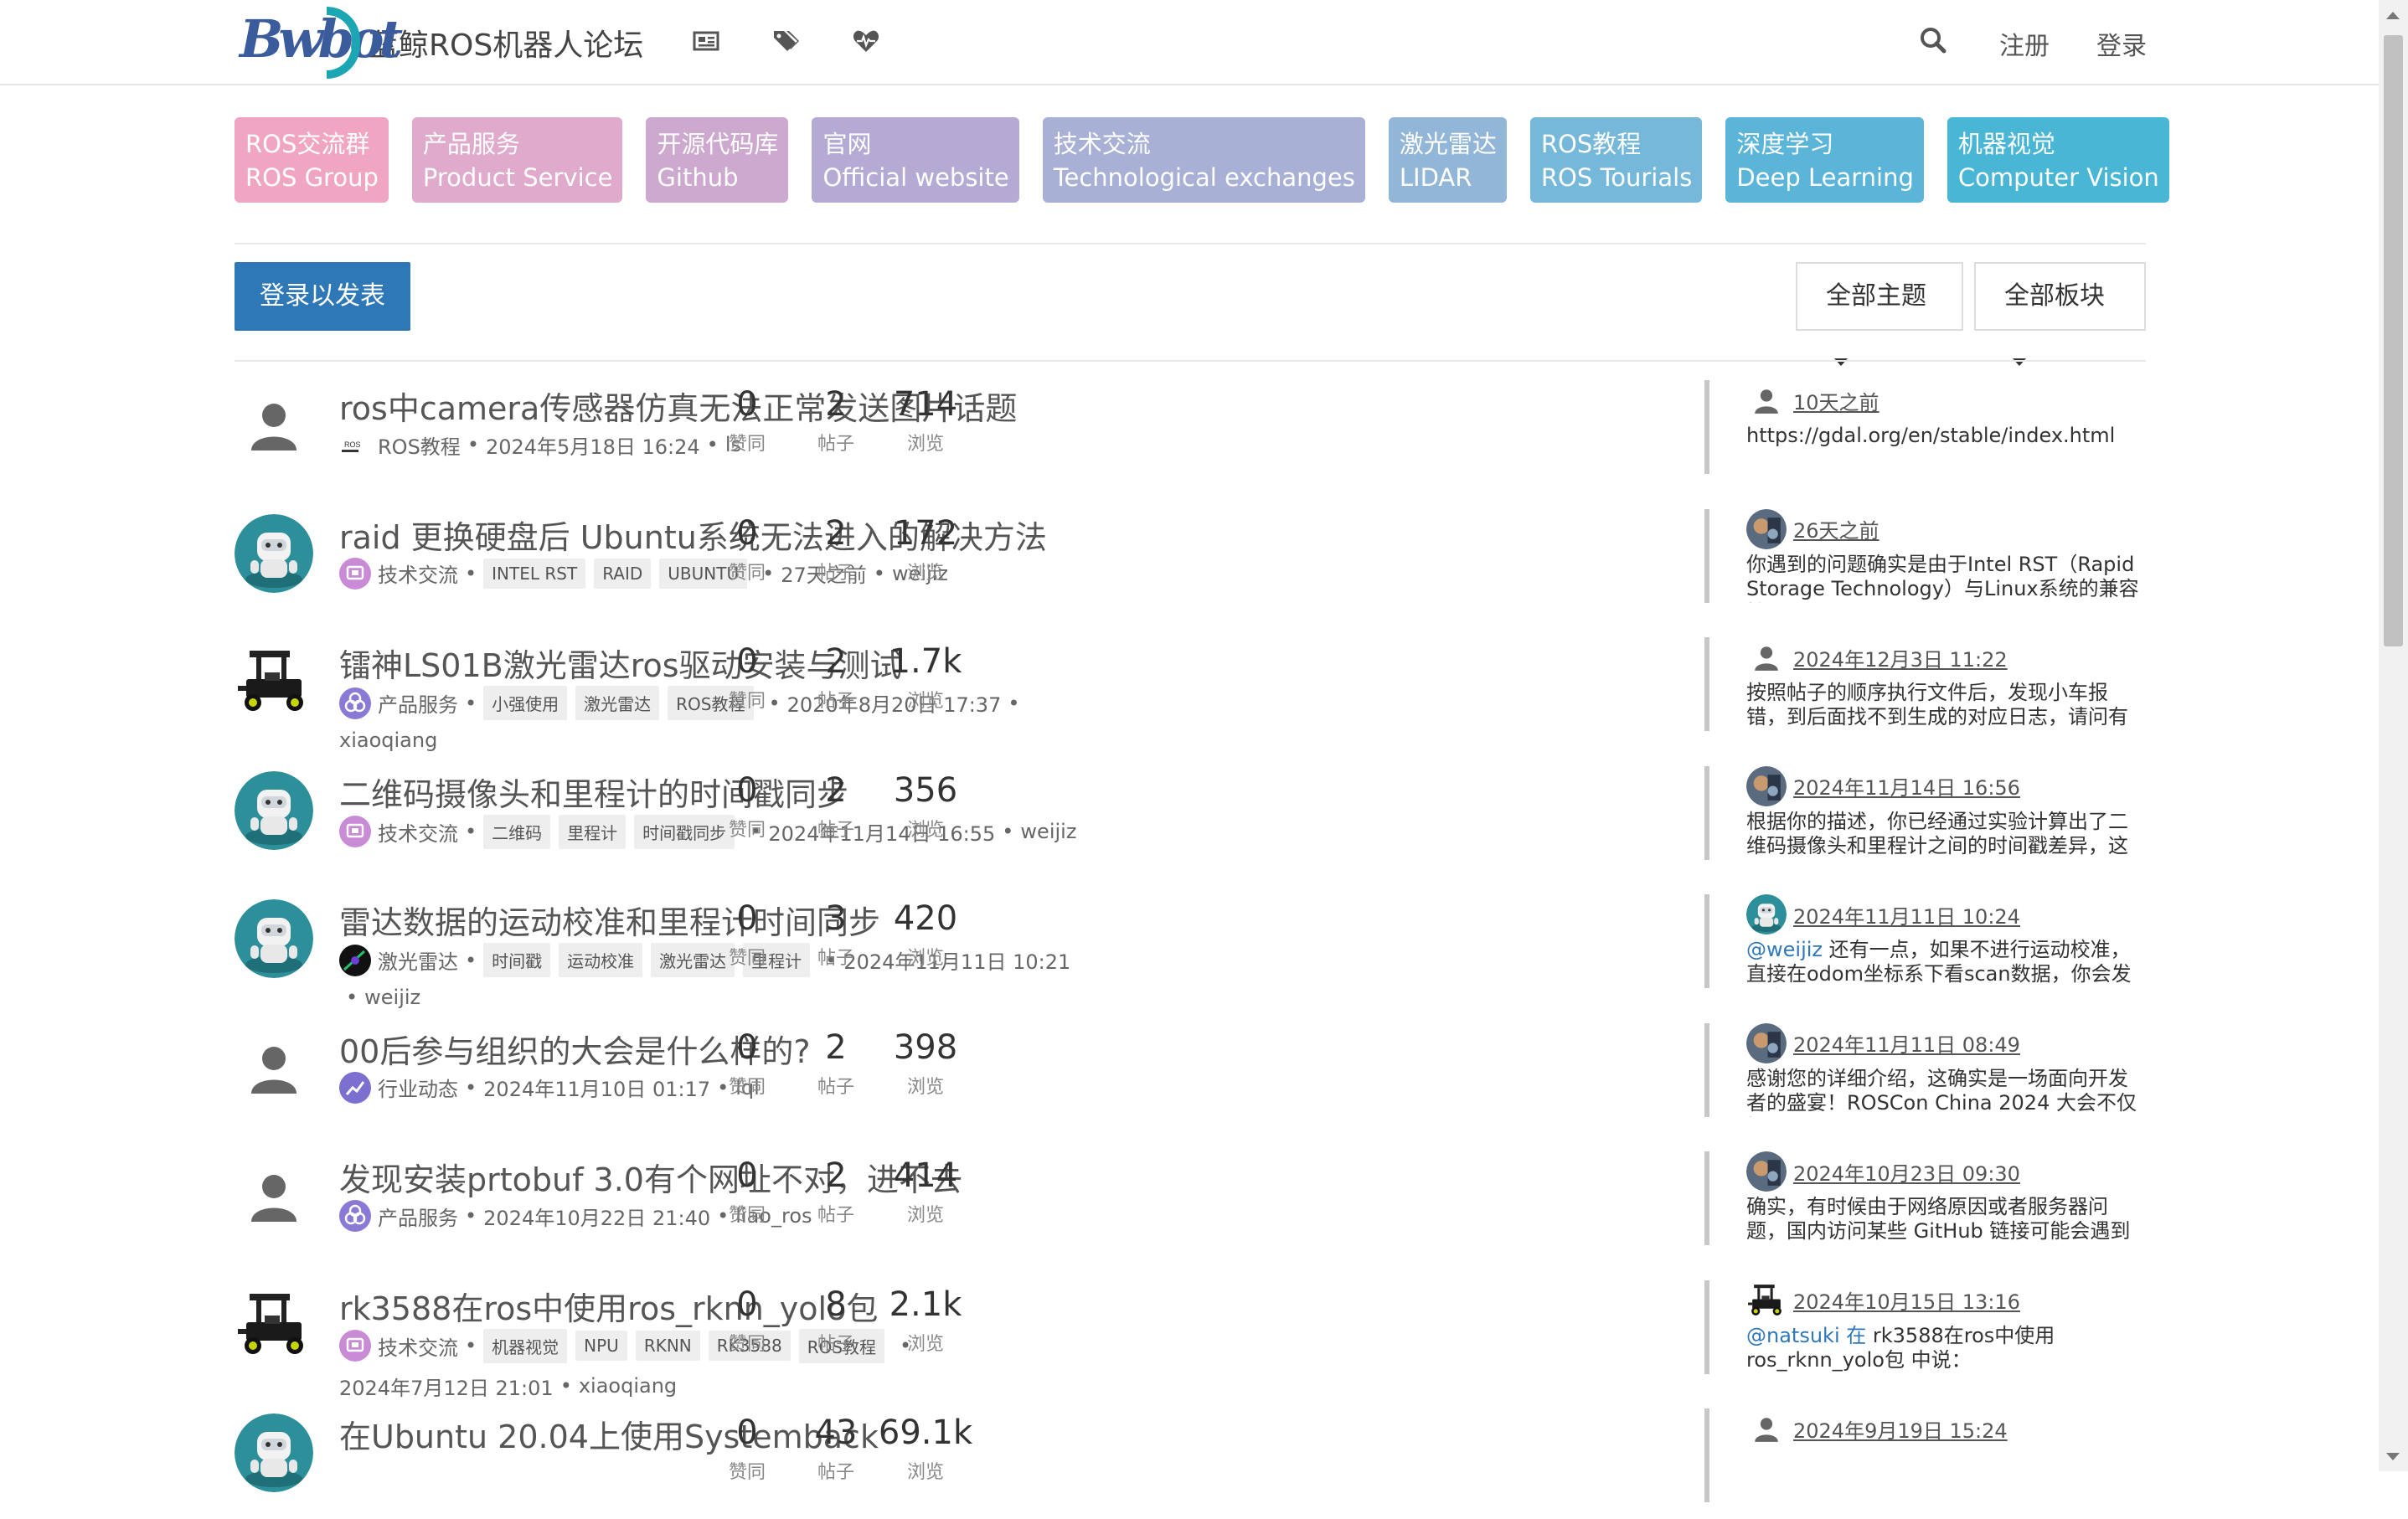  Describe the element at coordinates (1836, 400) in the screenshot. I see `last-post-time: 10天之前` at that location.